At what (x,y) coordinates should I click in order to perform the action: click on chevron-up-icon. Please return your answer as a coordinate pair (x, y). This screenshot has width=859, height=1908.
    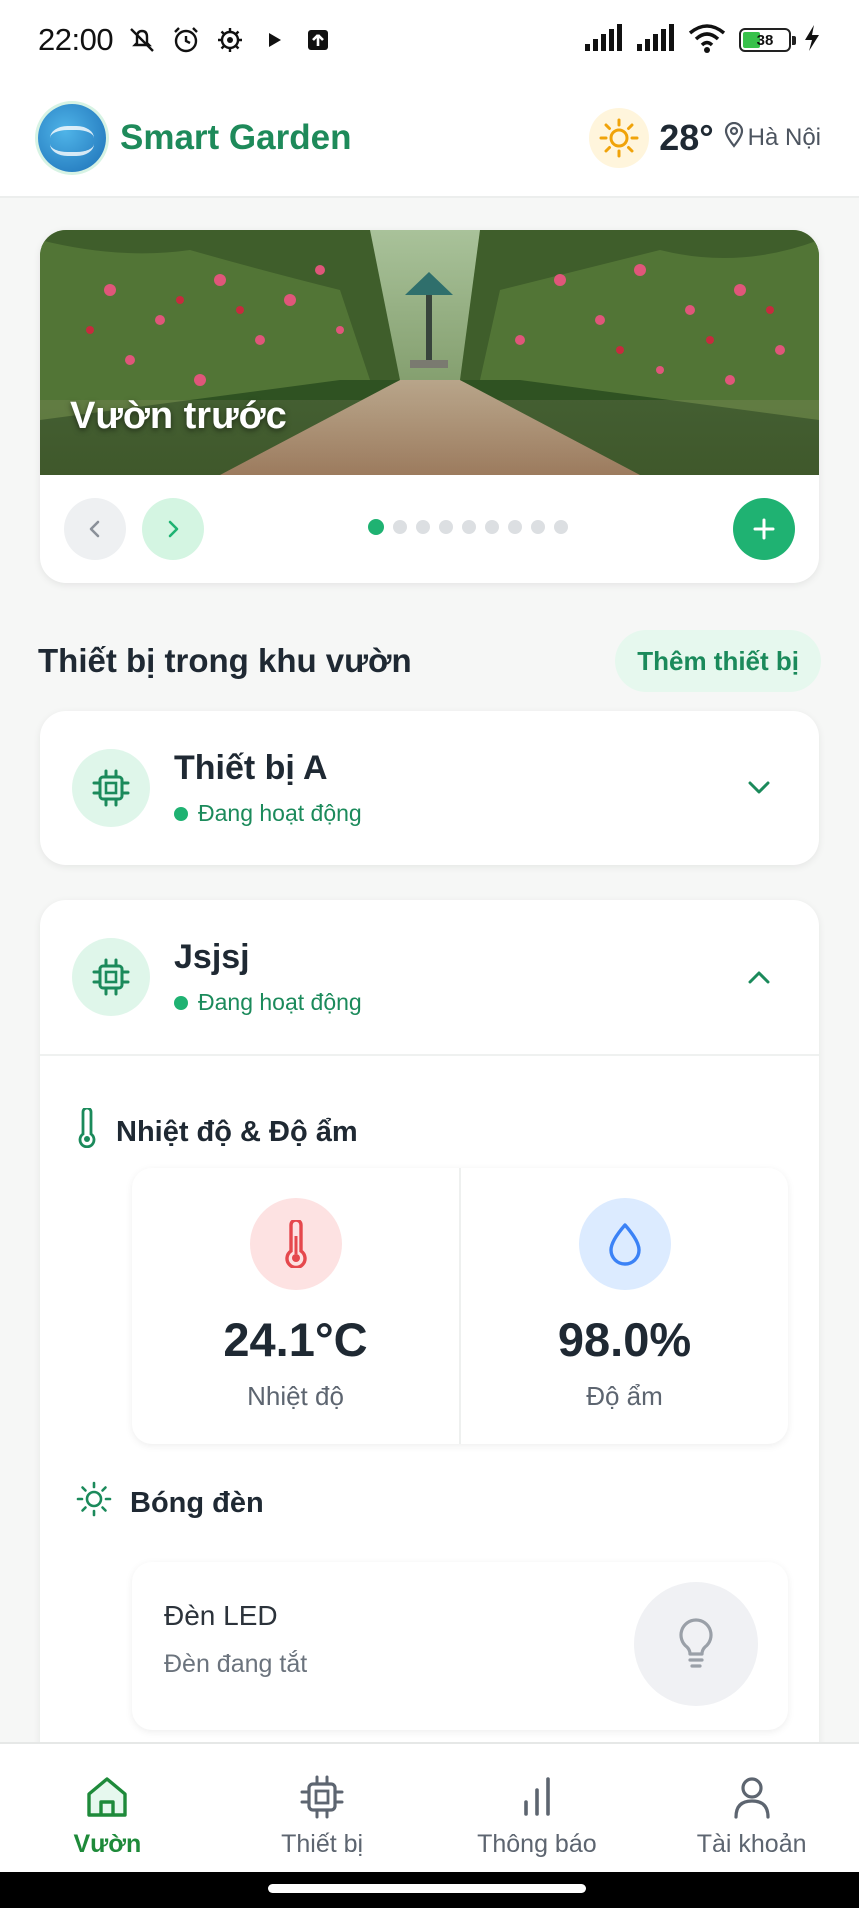
    Looking at the image, I should click on (759, 977).